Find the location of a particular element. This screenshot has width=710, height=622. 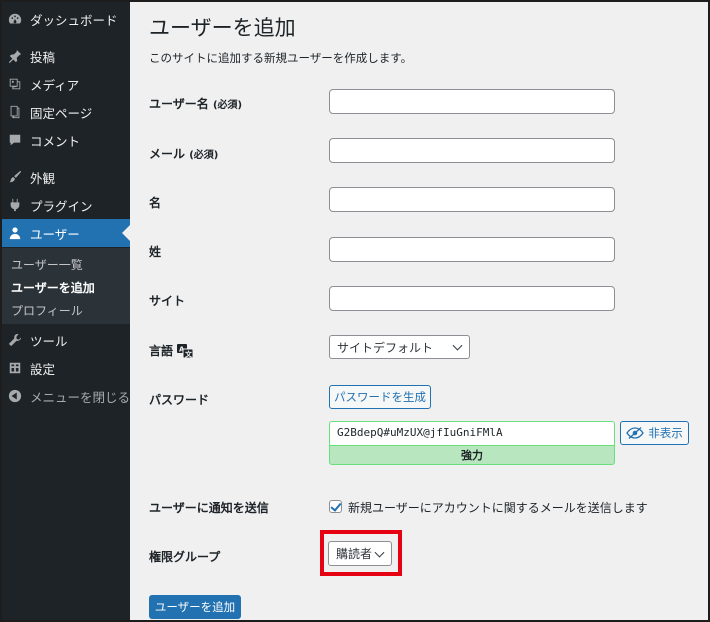

brush-icon is located at coordinates (15, 177).